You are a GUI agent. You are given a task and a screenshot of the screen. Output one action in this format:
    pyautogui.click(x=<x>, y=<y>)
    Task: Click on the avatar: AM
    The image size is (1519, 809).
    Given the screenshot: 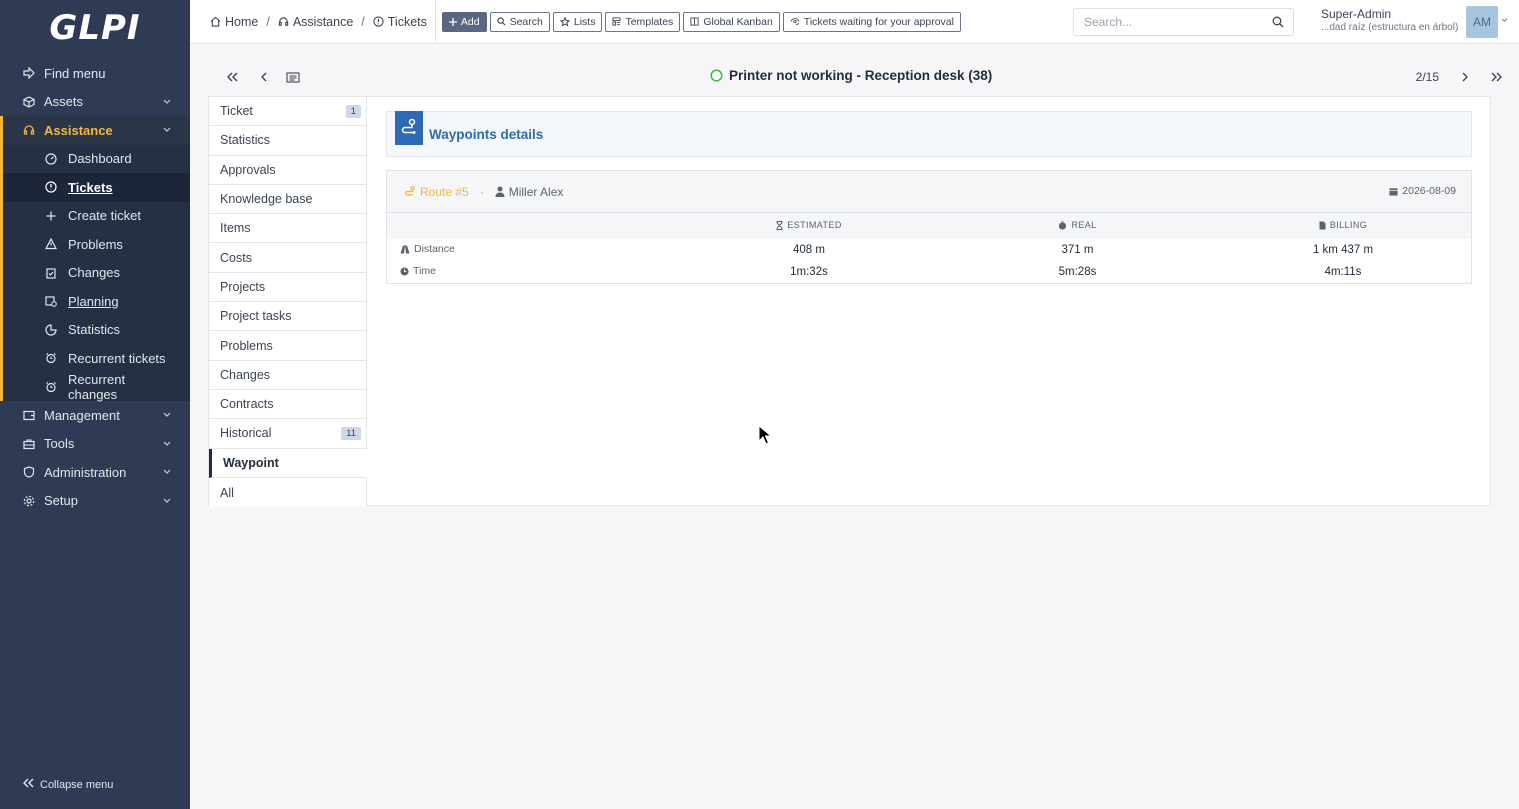 What is the action you would take?
    pyautogui.click(x=1482, y=22)
    